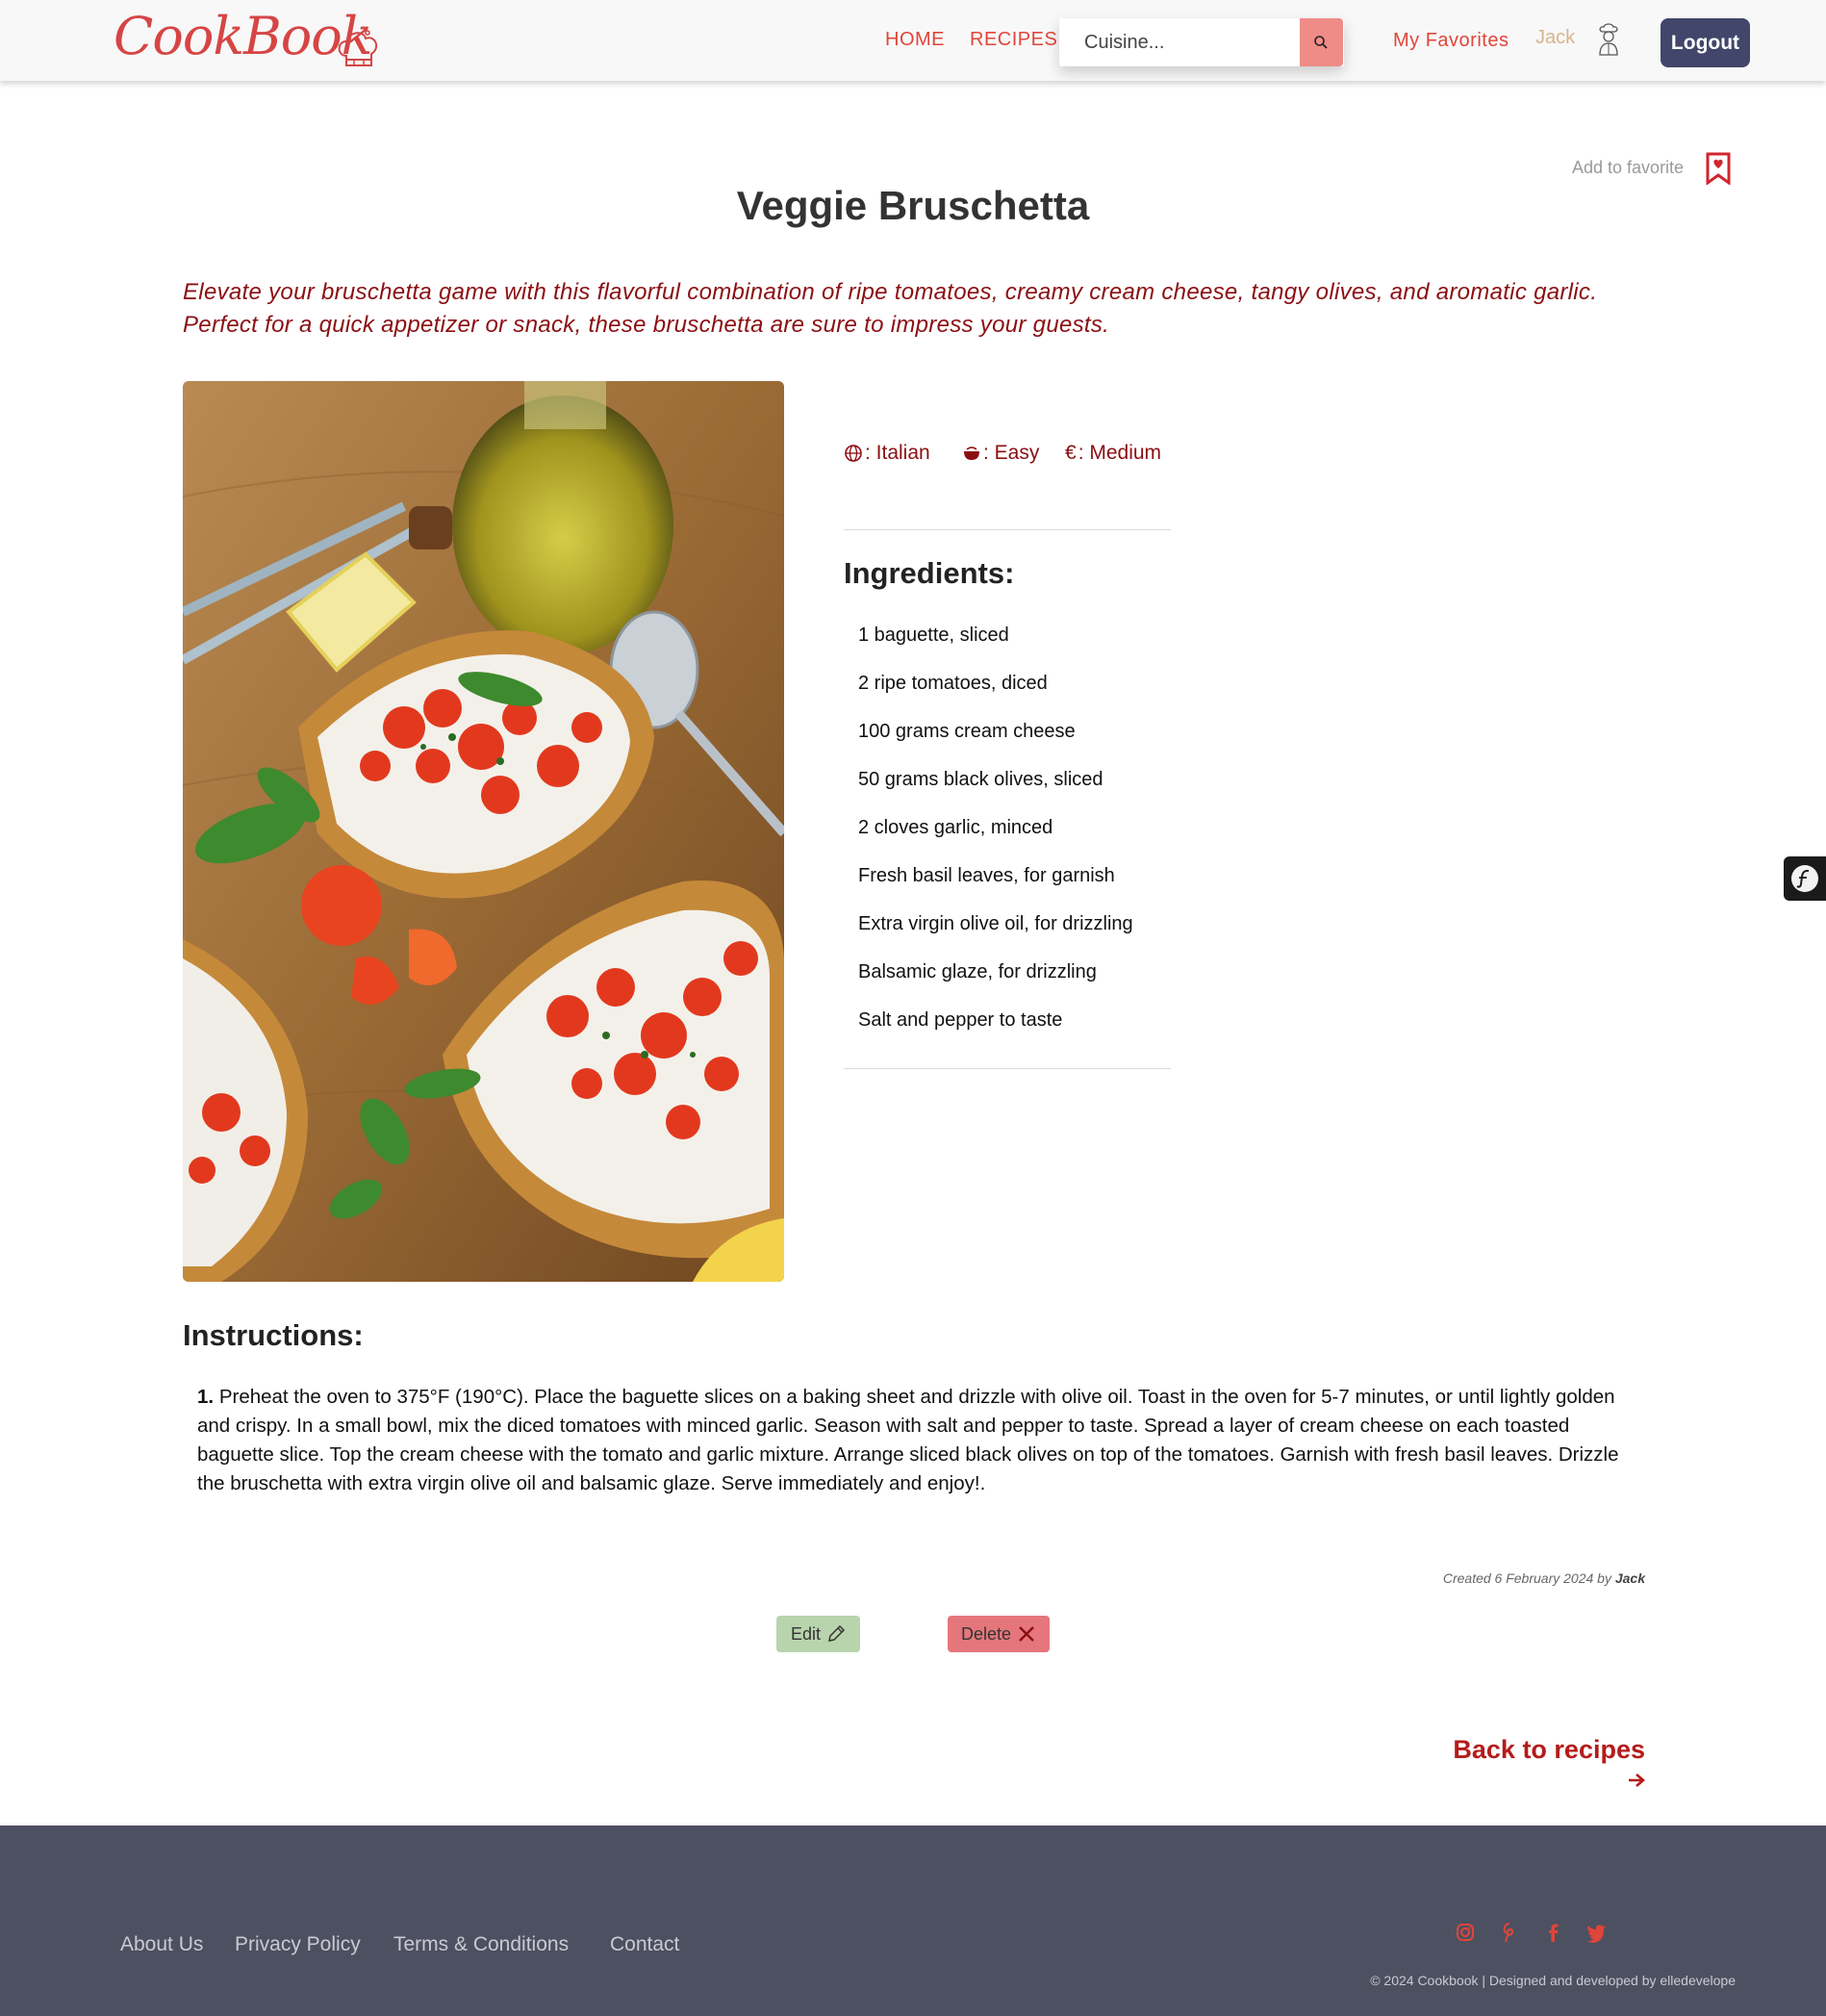 The width and height of the screenshot is (1826, 2016). I want to click on search-button, so click(1321, 42).